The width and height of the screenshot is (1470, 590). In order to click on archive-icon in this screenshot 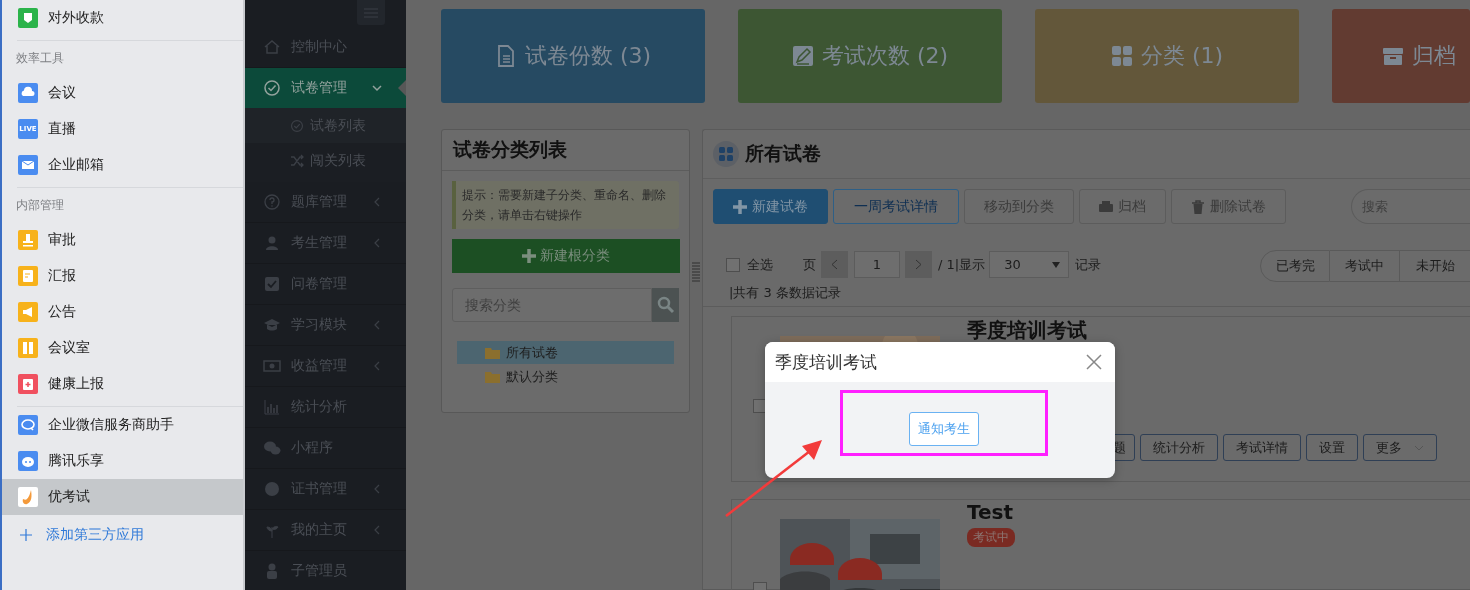, I will do `click(1393, 56)`.